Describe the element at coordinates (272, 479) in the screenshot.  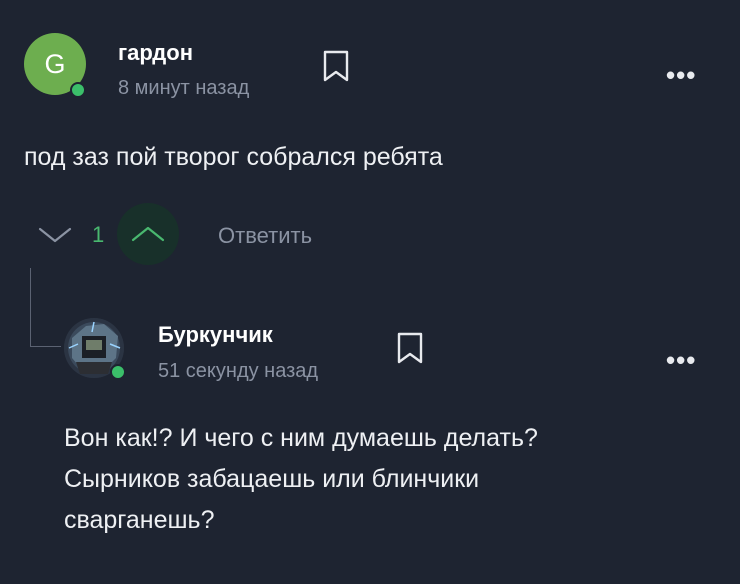
I see `reply-text-line: Сырников забацаешь или блинчики` at that location.